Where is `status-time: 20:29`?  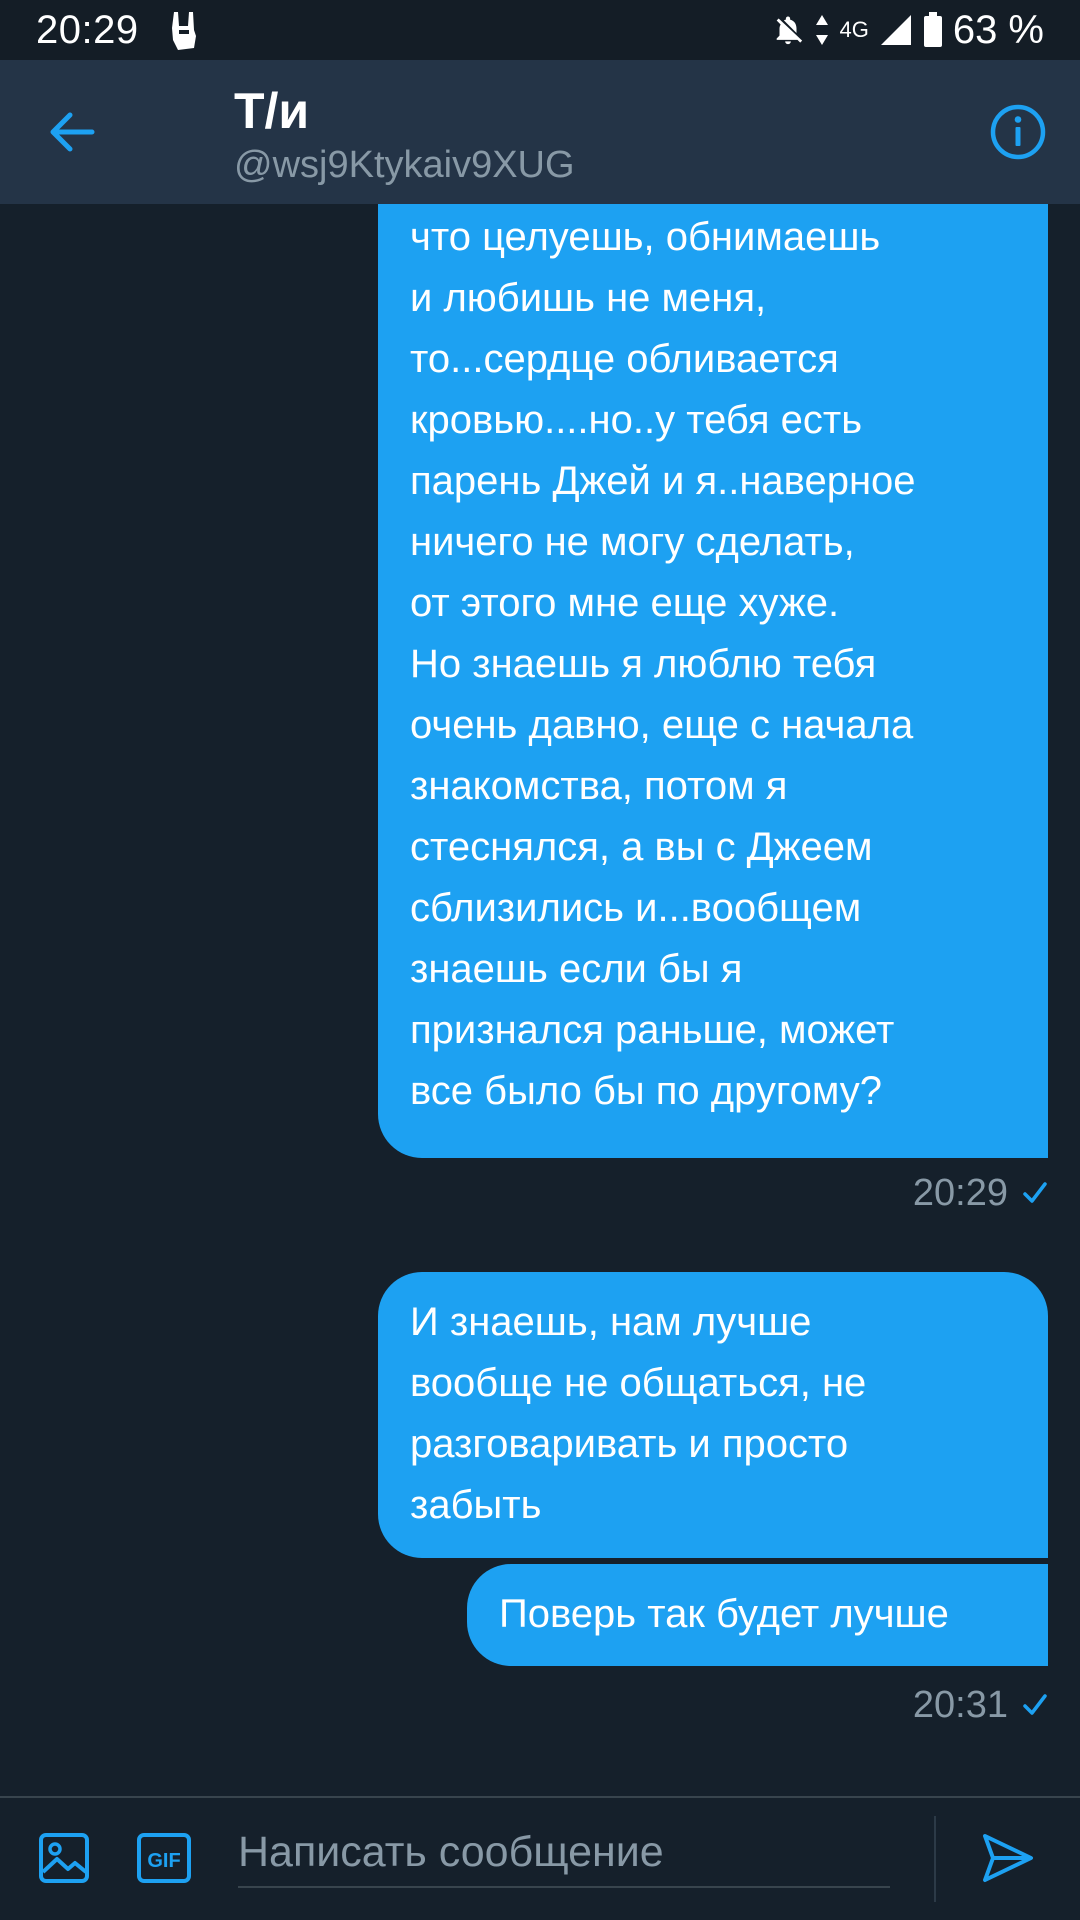
status-time: 20:29 is located at coordinates (87, 30).